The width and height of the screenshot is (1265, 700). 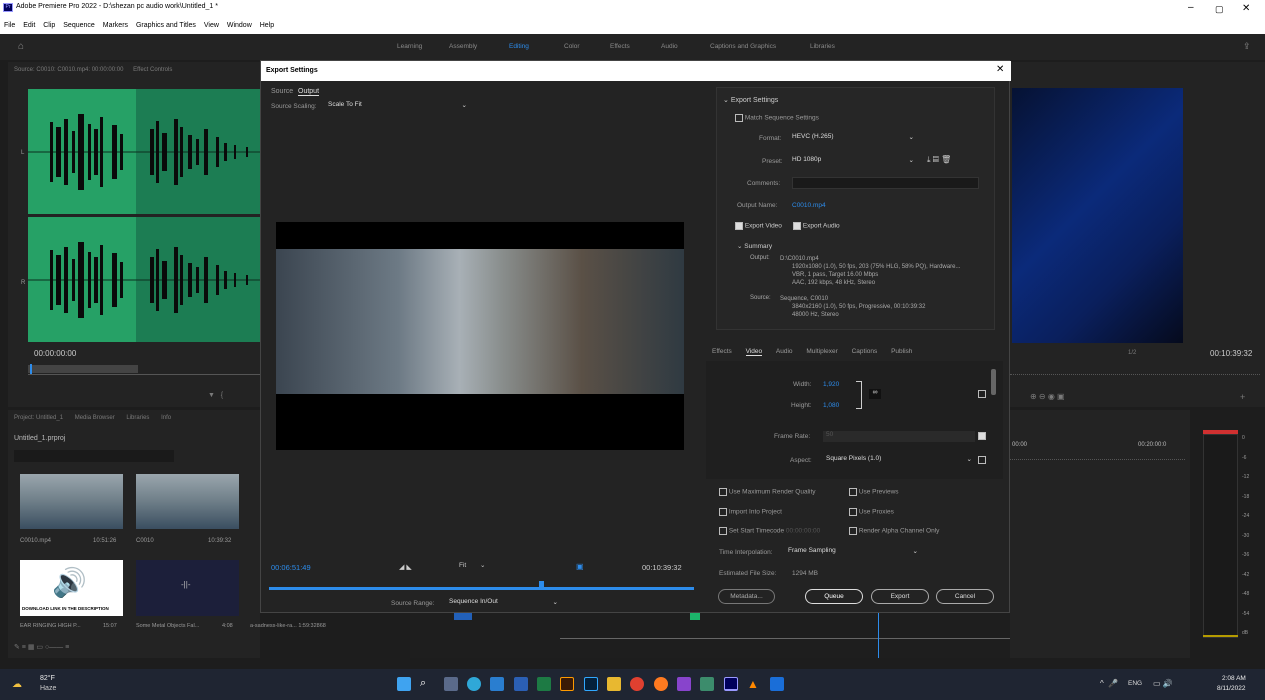 What do you see at coordinates (282, 91) in the screenshot?
I see `dialog-tab-source: Source` at bounding box center [282, 91].